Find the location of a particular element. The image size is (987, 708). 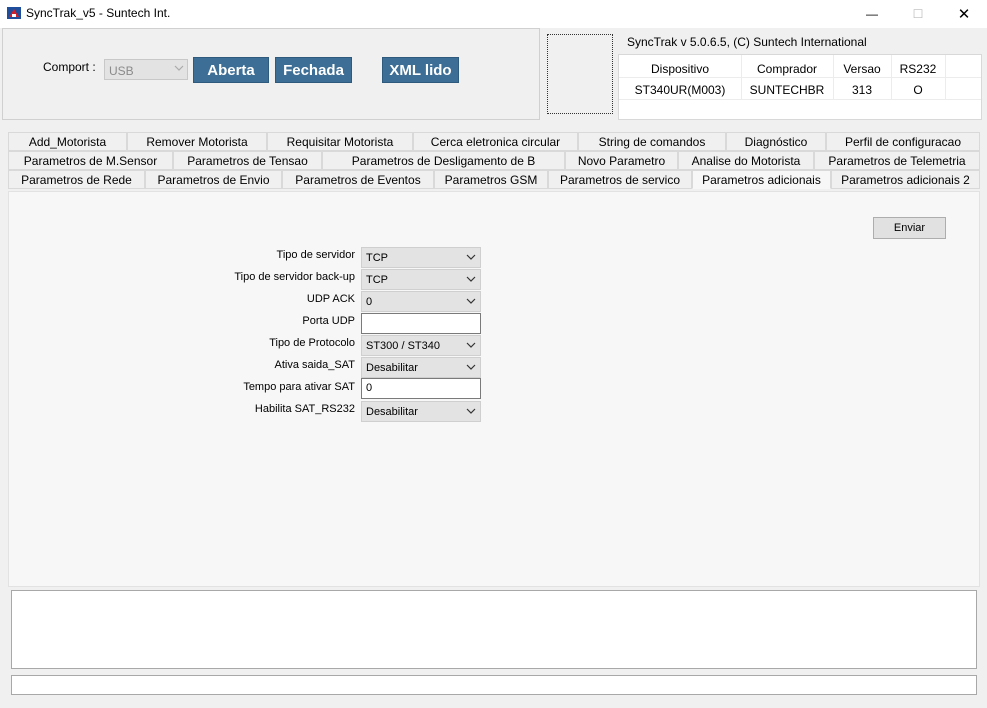

tab-analise-motorista: Analise do Motorista is located at coordinates (746, 160).